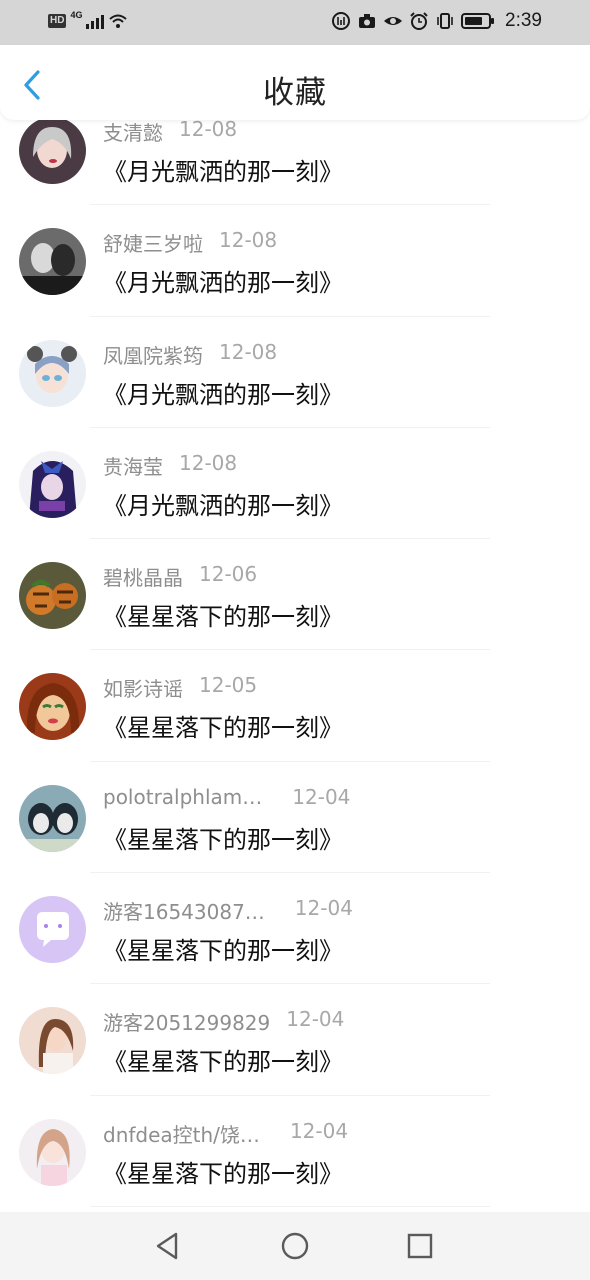  Describe the element at coordinates (295, 818) in the screenshot. I see `list-item: polotralphlam… 12-04 《星星落下的那一刻》` at that location.